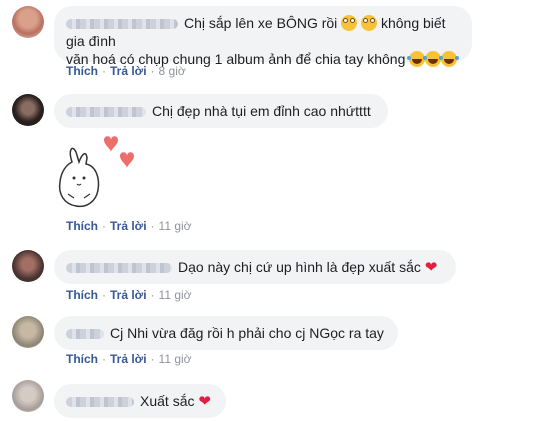 Image resolution: width=558 pixels, height=421 pixels. Describe the element at coordinates (448, 59) in the screenshot. I see `laughing-tears-icon` at that location.